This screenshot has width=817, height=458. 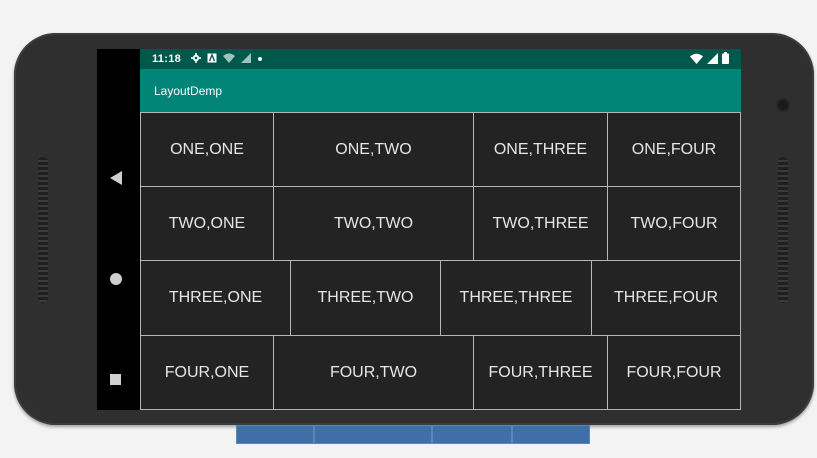 I want to click on front-camera, so click(x=783, y=105).